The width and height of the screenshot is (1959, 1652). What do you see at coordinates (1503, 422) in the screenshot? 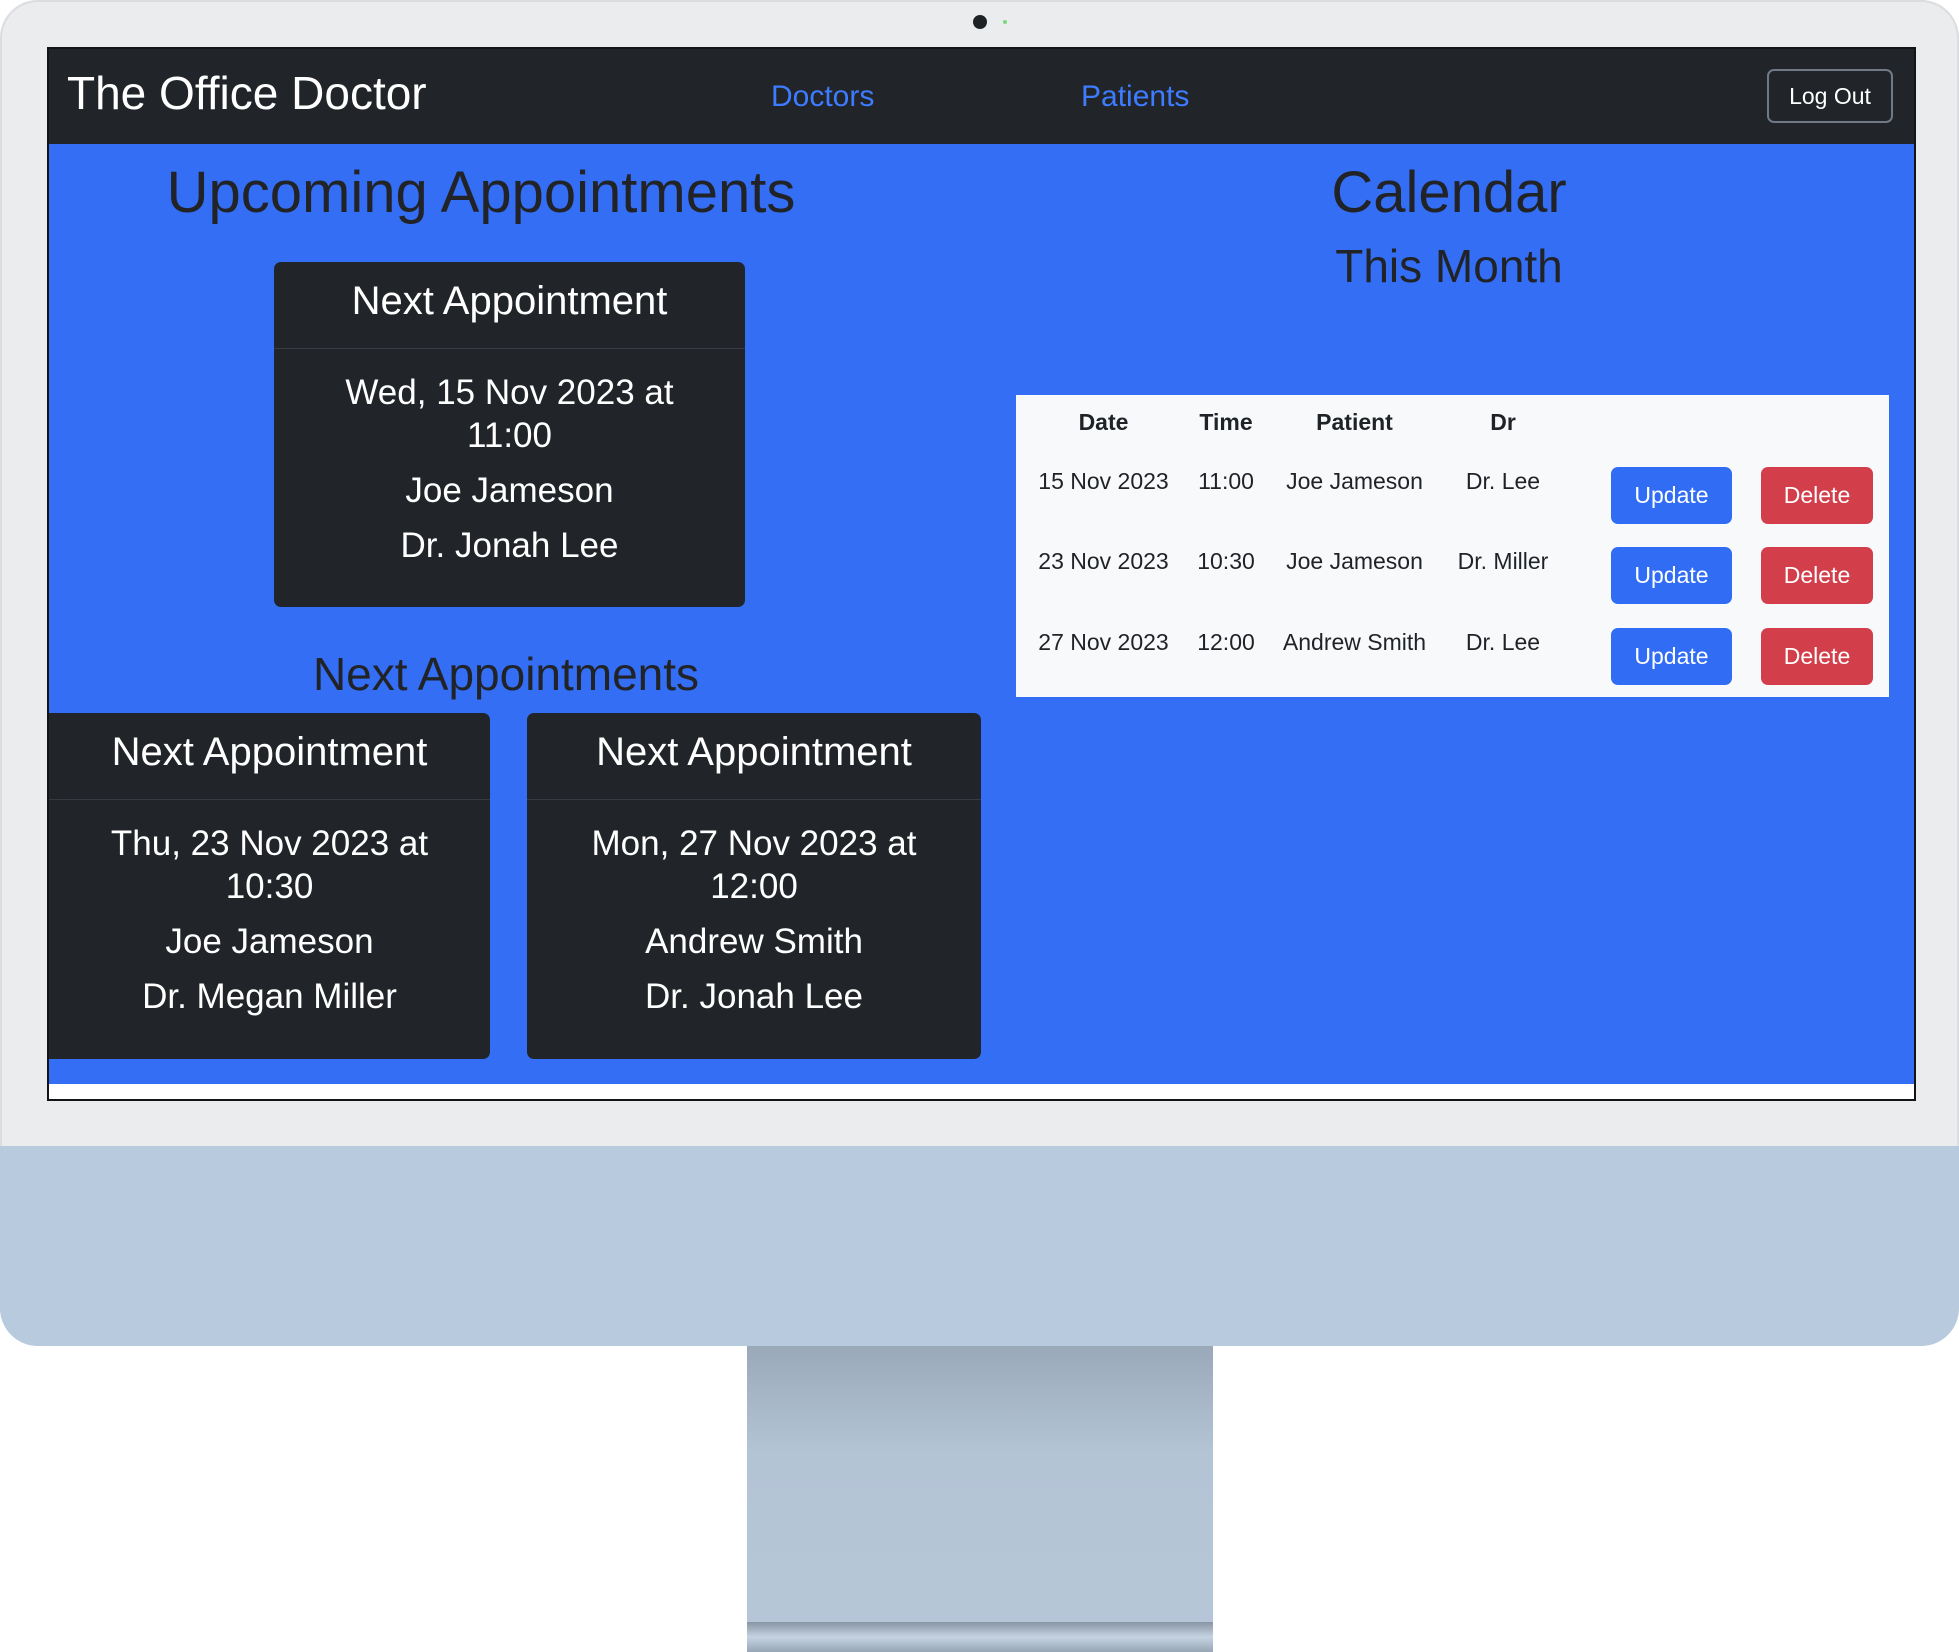
I see `column-header-doctor: Dr` at bounding box center [1503, 422].